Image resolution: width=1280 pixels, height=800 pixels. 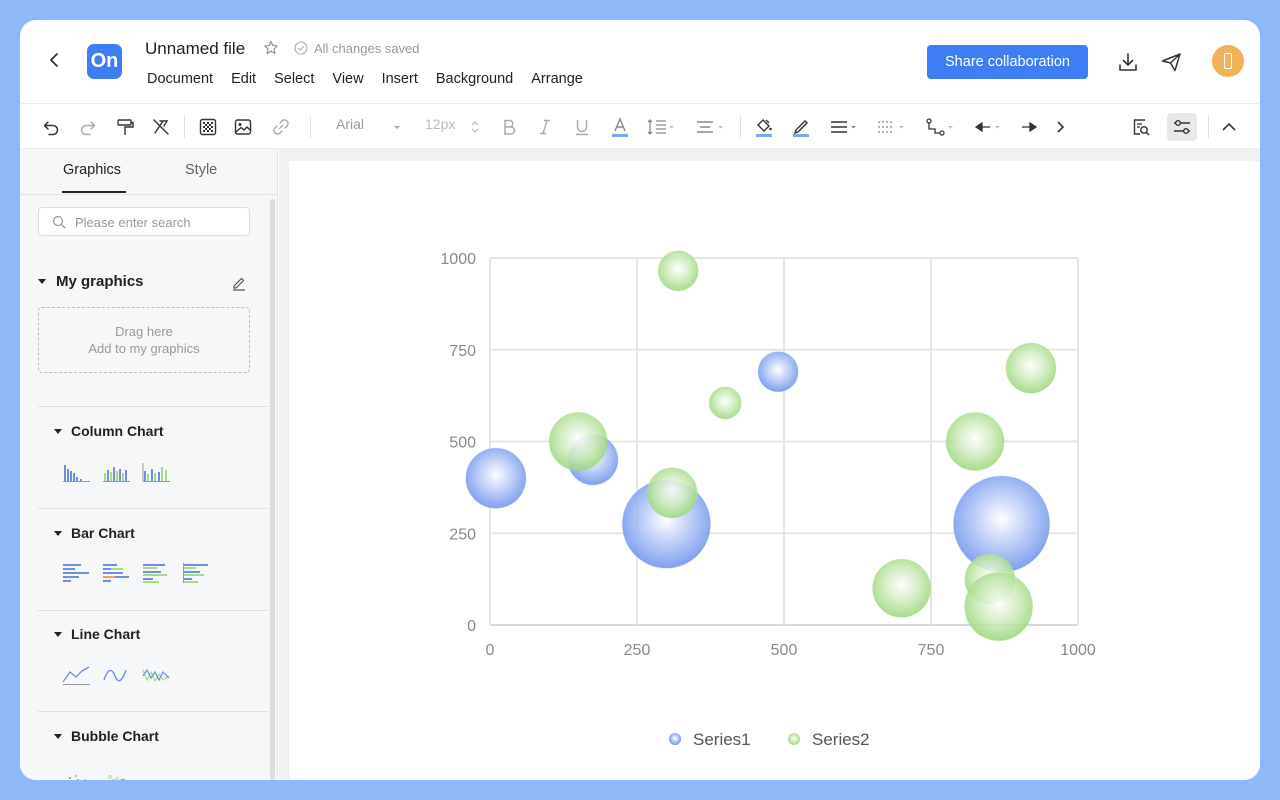 What do you see at coordinates (59, 222) in the screenshot?
I see `search-icon` at bounding box center [59, 222].